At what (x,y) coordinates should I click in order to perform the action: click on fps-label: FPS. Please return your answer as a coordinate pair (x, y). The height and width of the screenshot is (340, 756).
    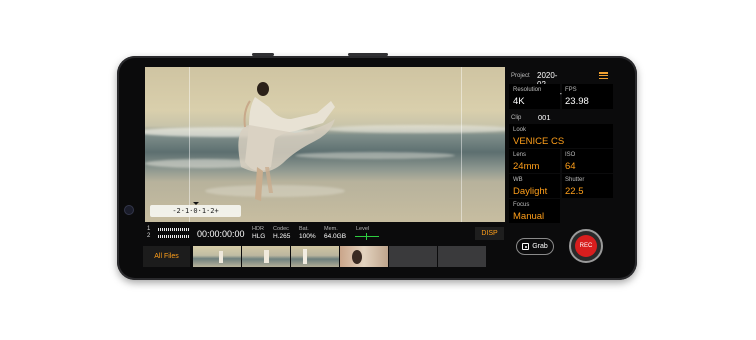
    Looking at the image, I should click on (571, 90).